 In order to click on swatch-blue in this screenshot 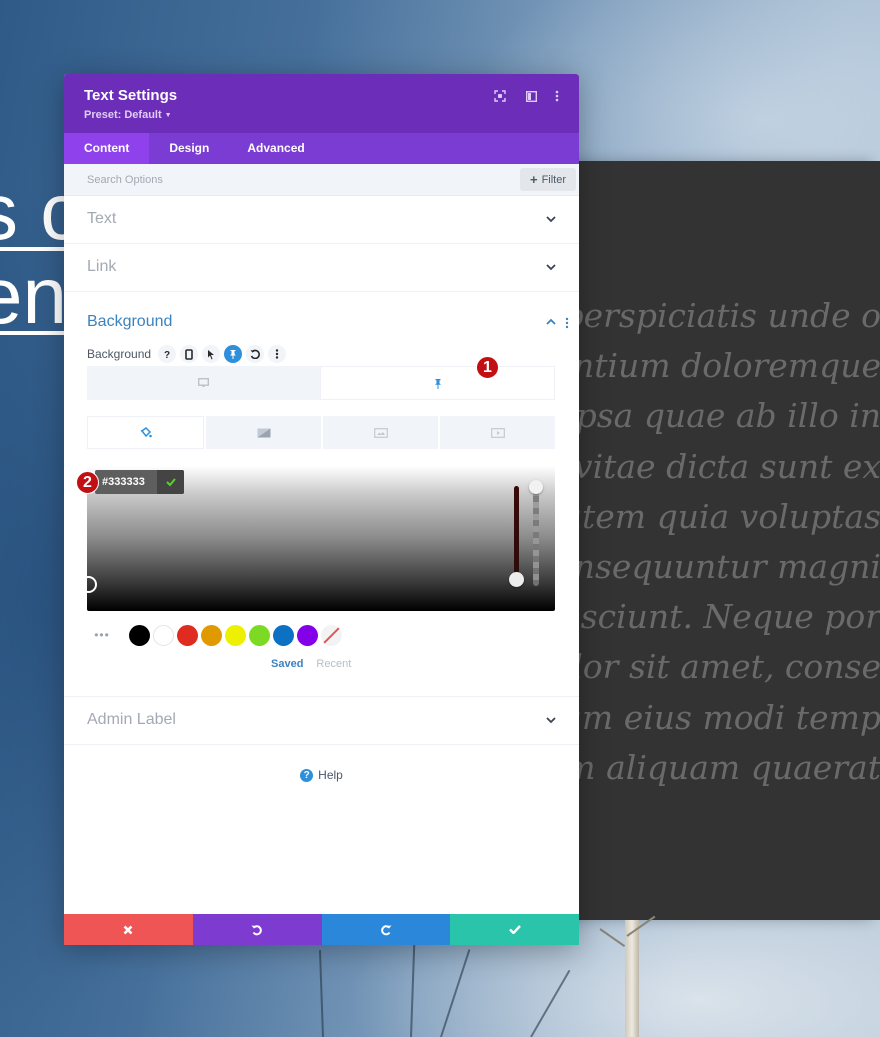, I will do `click(283, 635)`.